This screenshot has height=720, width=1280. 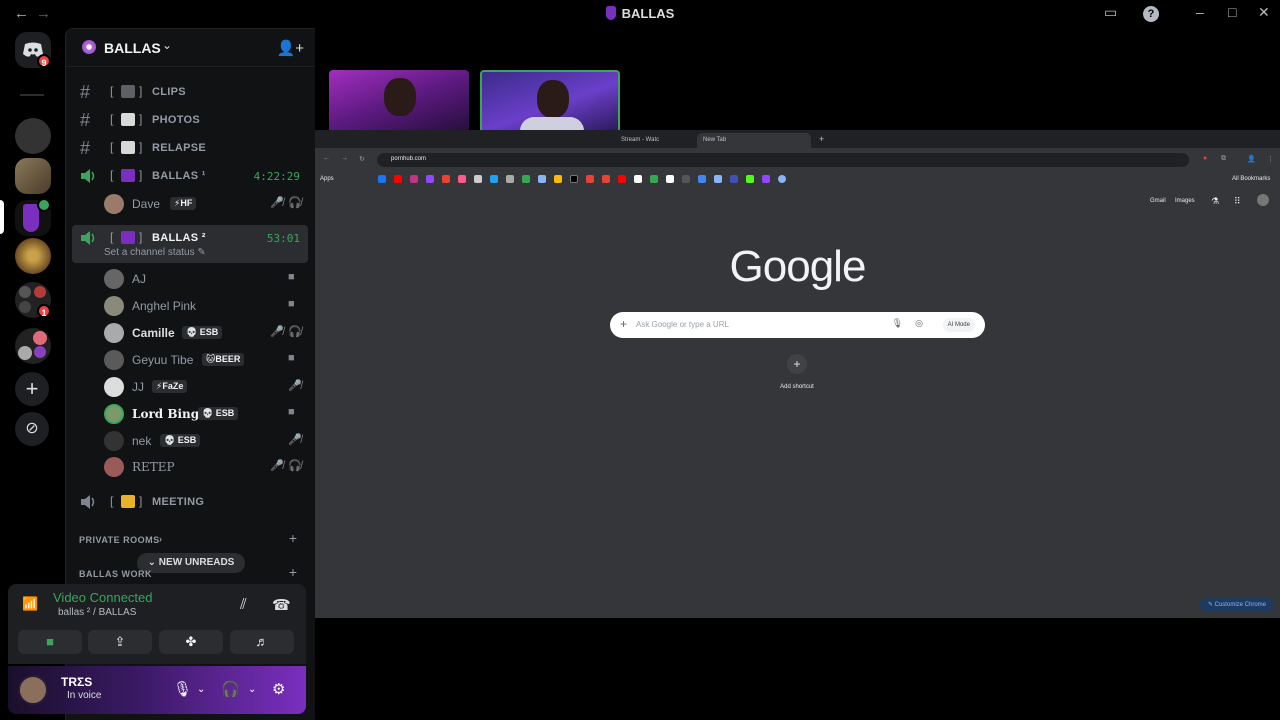 I want to click on participant-video, so click(x=400, y=97).